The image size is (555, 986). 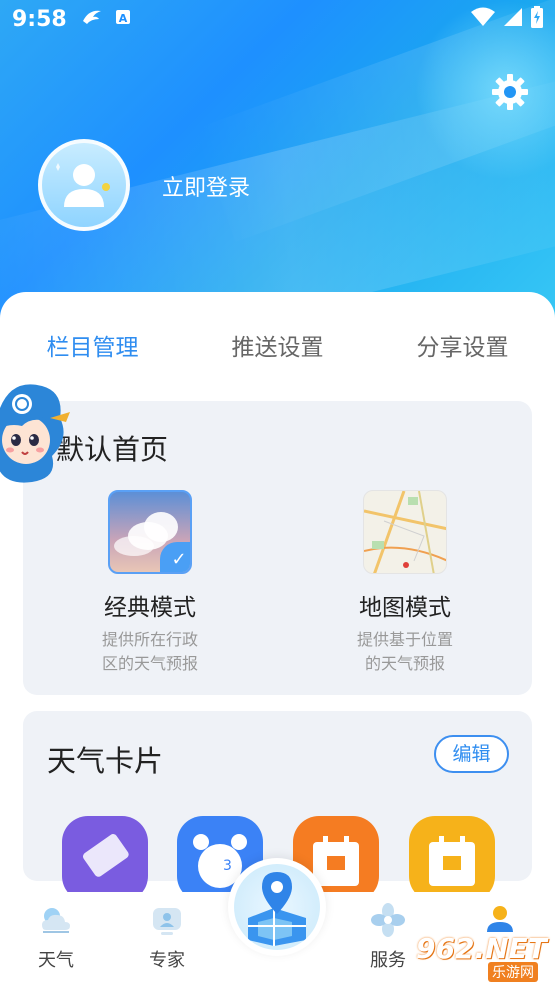 I want to click on svg-text: A, so click(x=122, y=18).